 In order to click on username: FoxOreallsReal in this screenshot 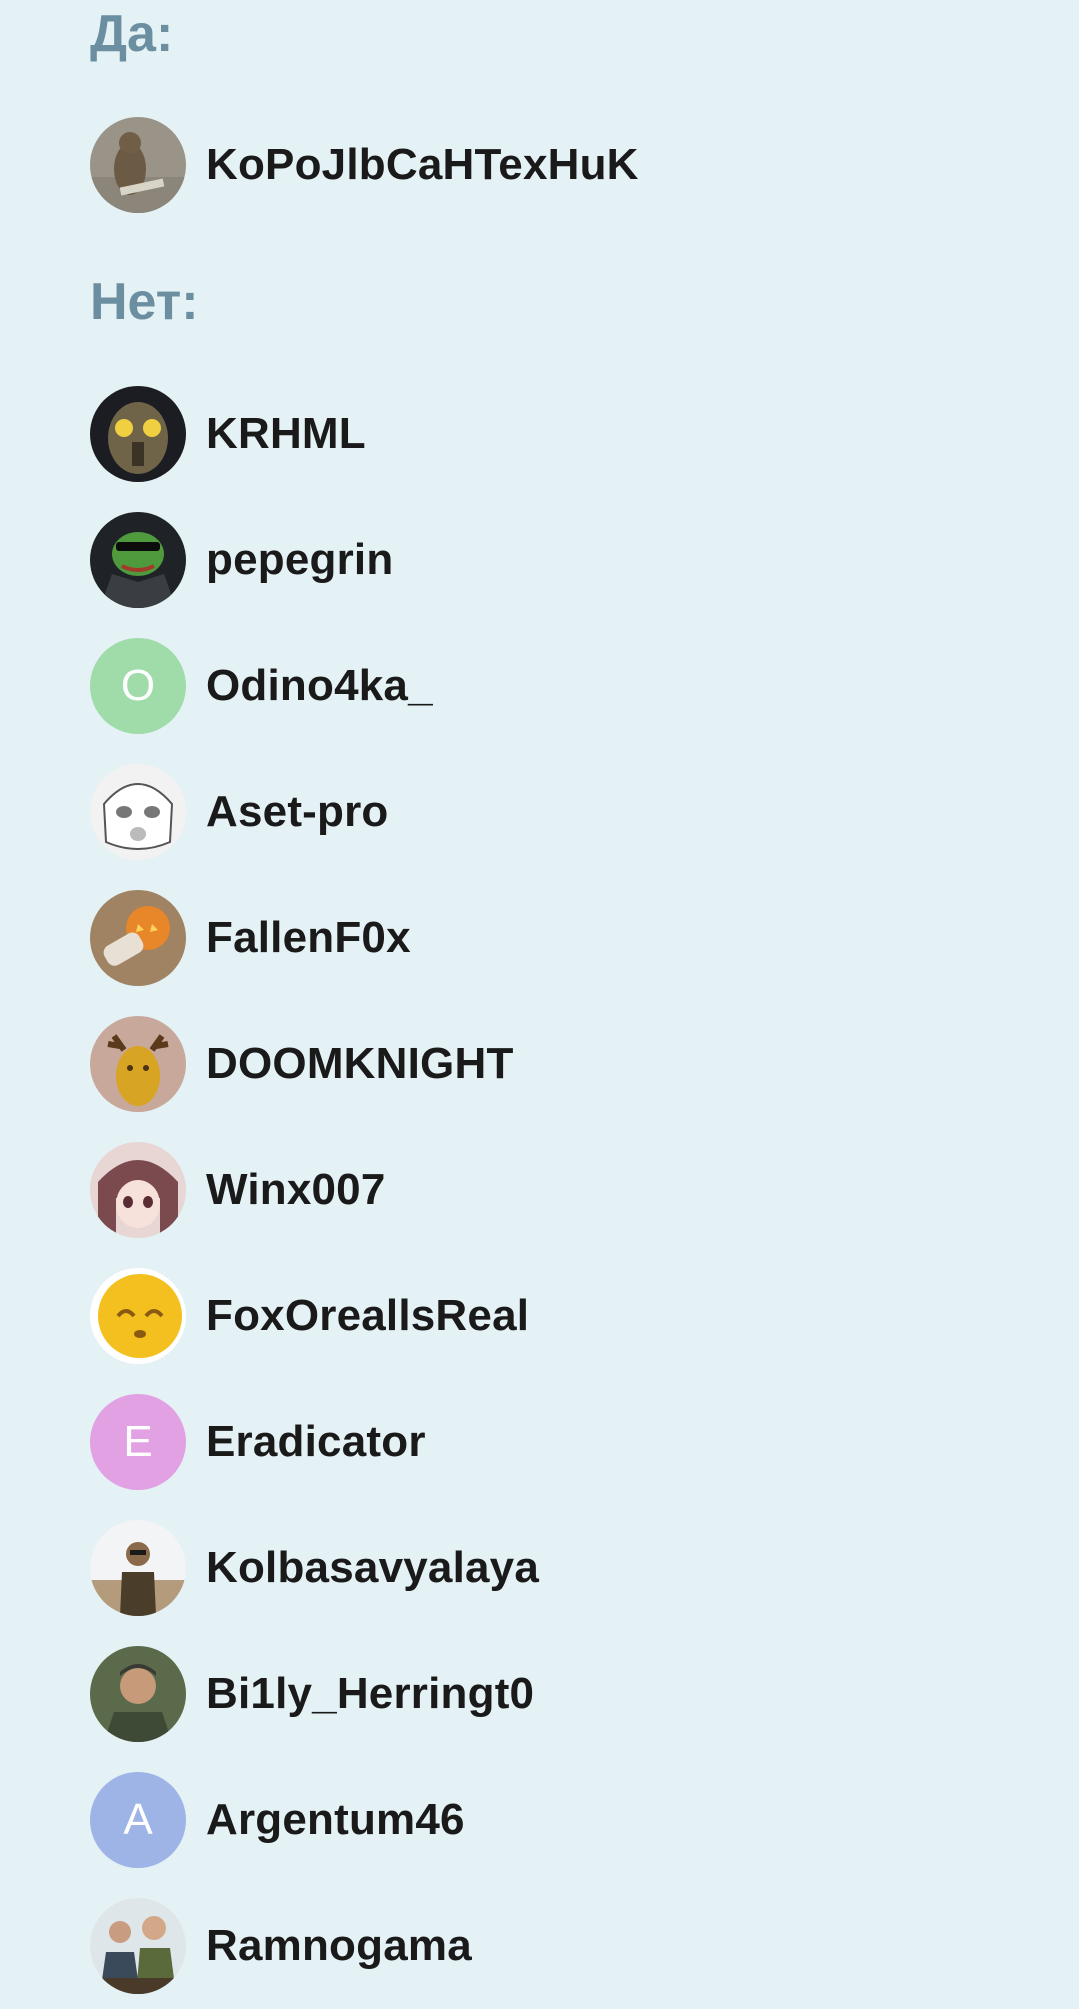, I will do `click(368, 1315)`.